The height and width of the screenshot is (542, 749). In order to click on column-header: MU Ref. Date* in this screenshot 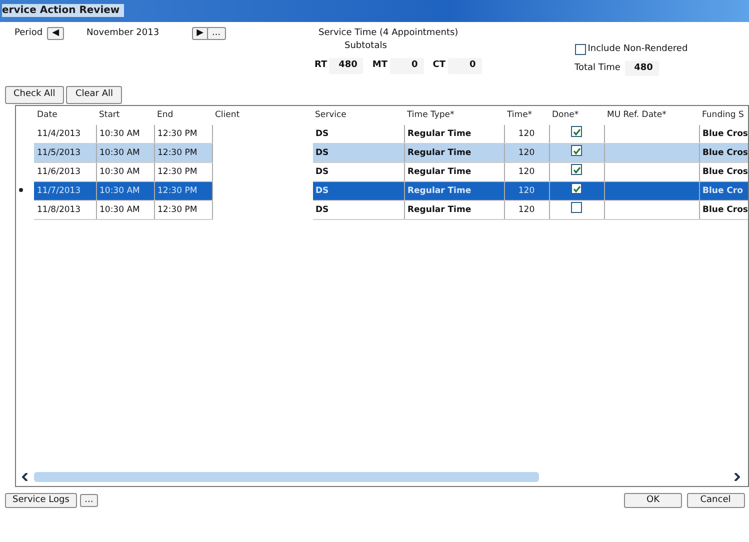, I will do `click(651, 115)`.